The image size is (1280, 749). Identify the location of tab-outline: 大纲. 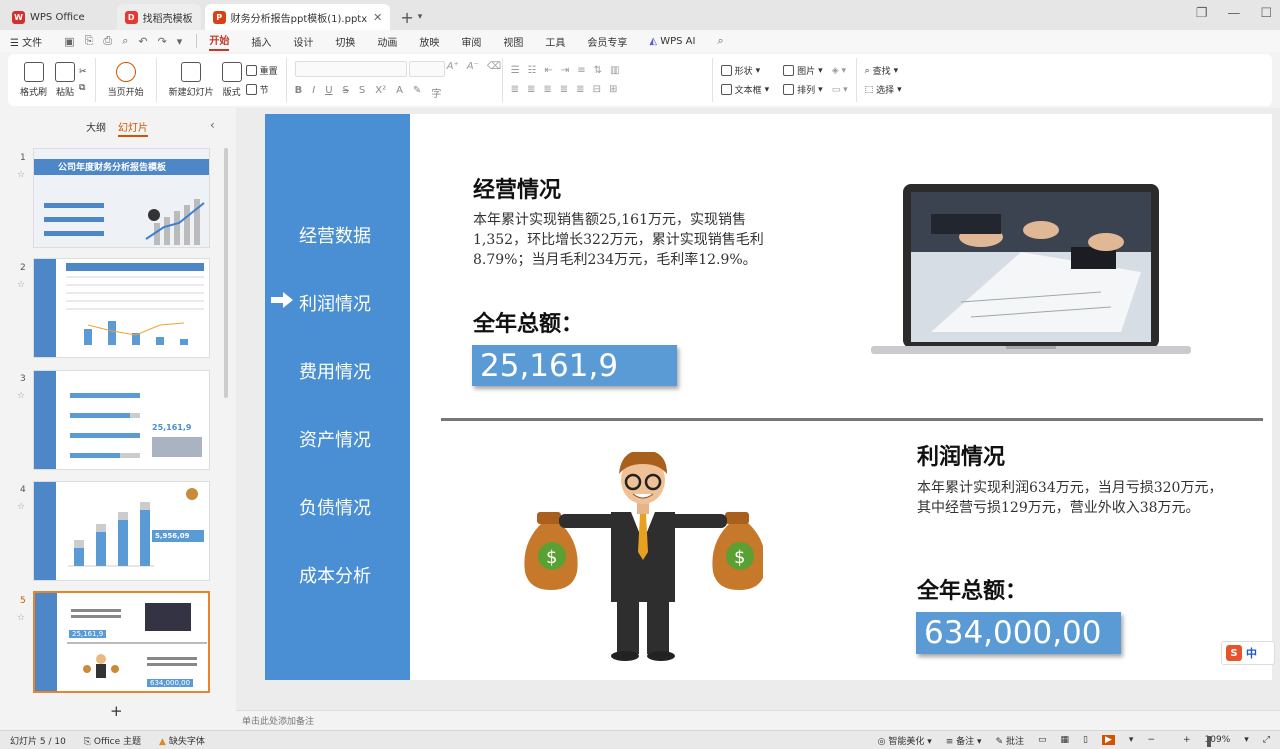
(96, 128).